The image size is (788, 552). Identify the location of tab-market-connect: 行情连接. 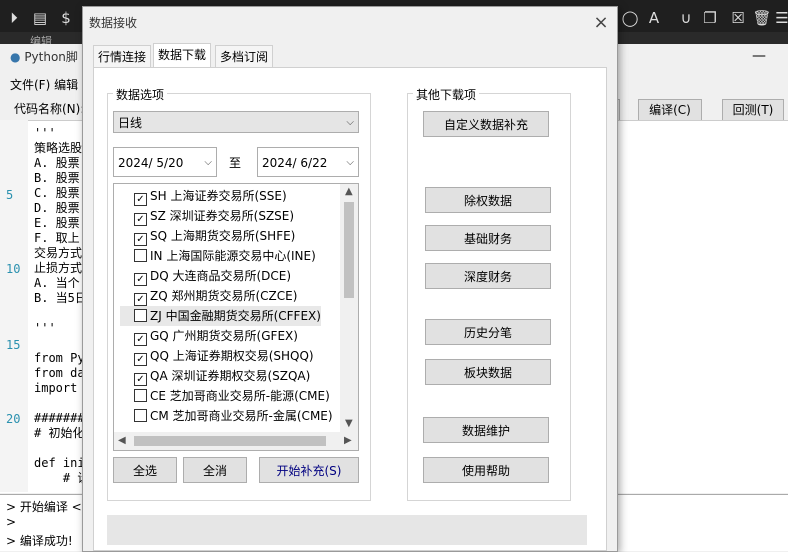
(122, 57).